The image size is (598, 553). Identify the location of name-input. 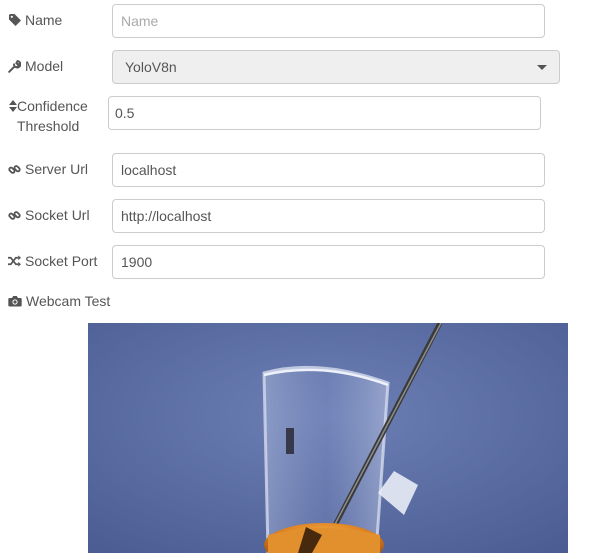
(328, 21).